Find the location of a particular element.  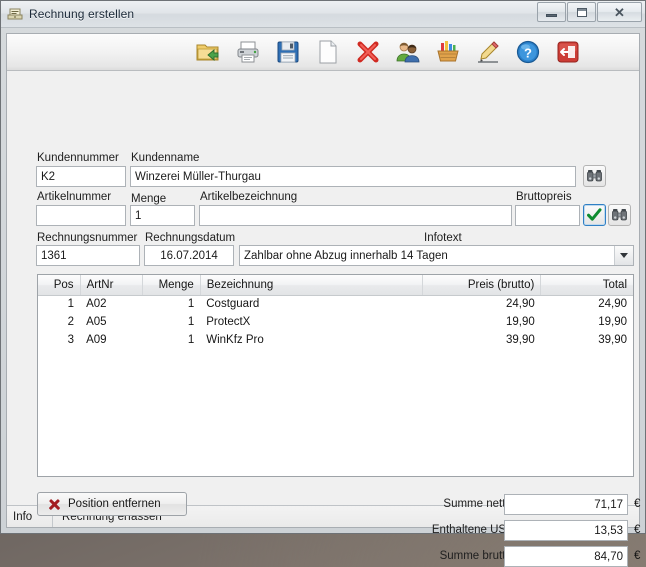

infotext-label: Infotext is located at coordinates (443, 238).